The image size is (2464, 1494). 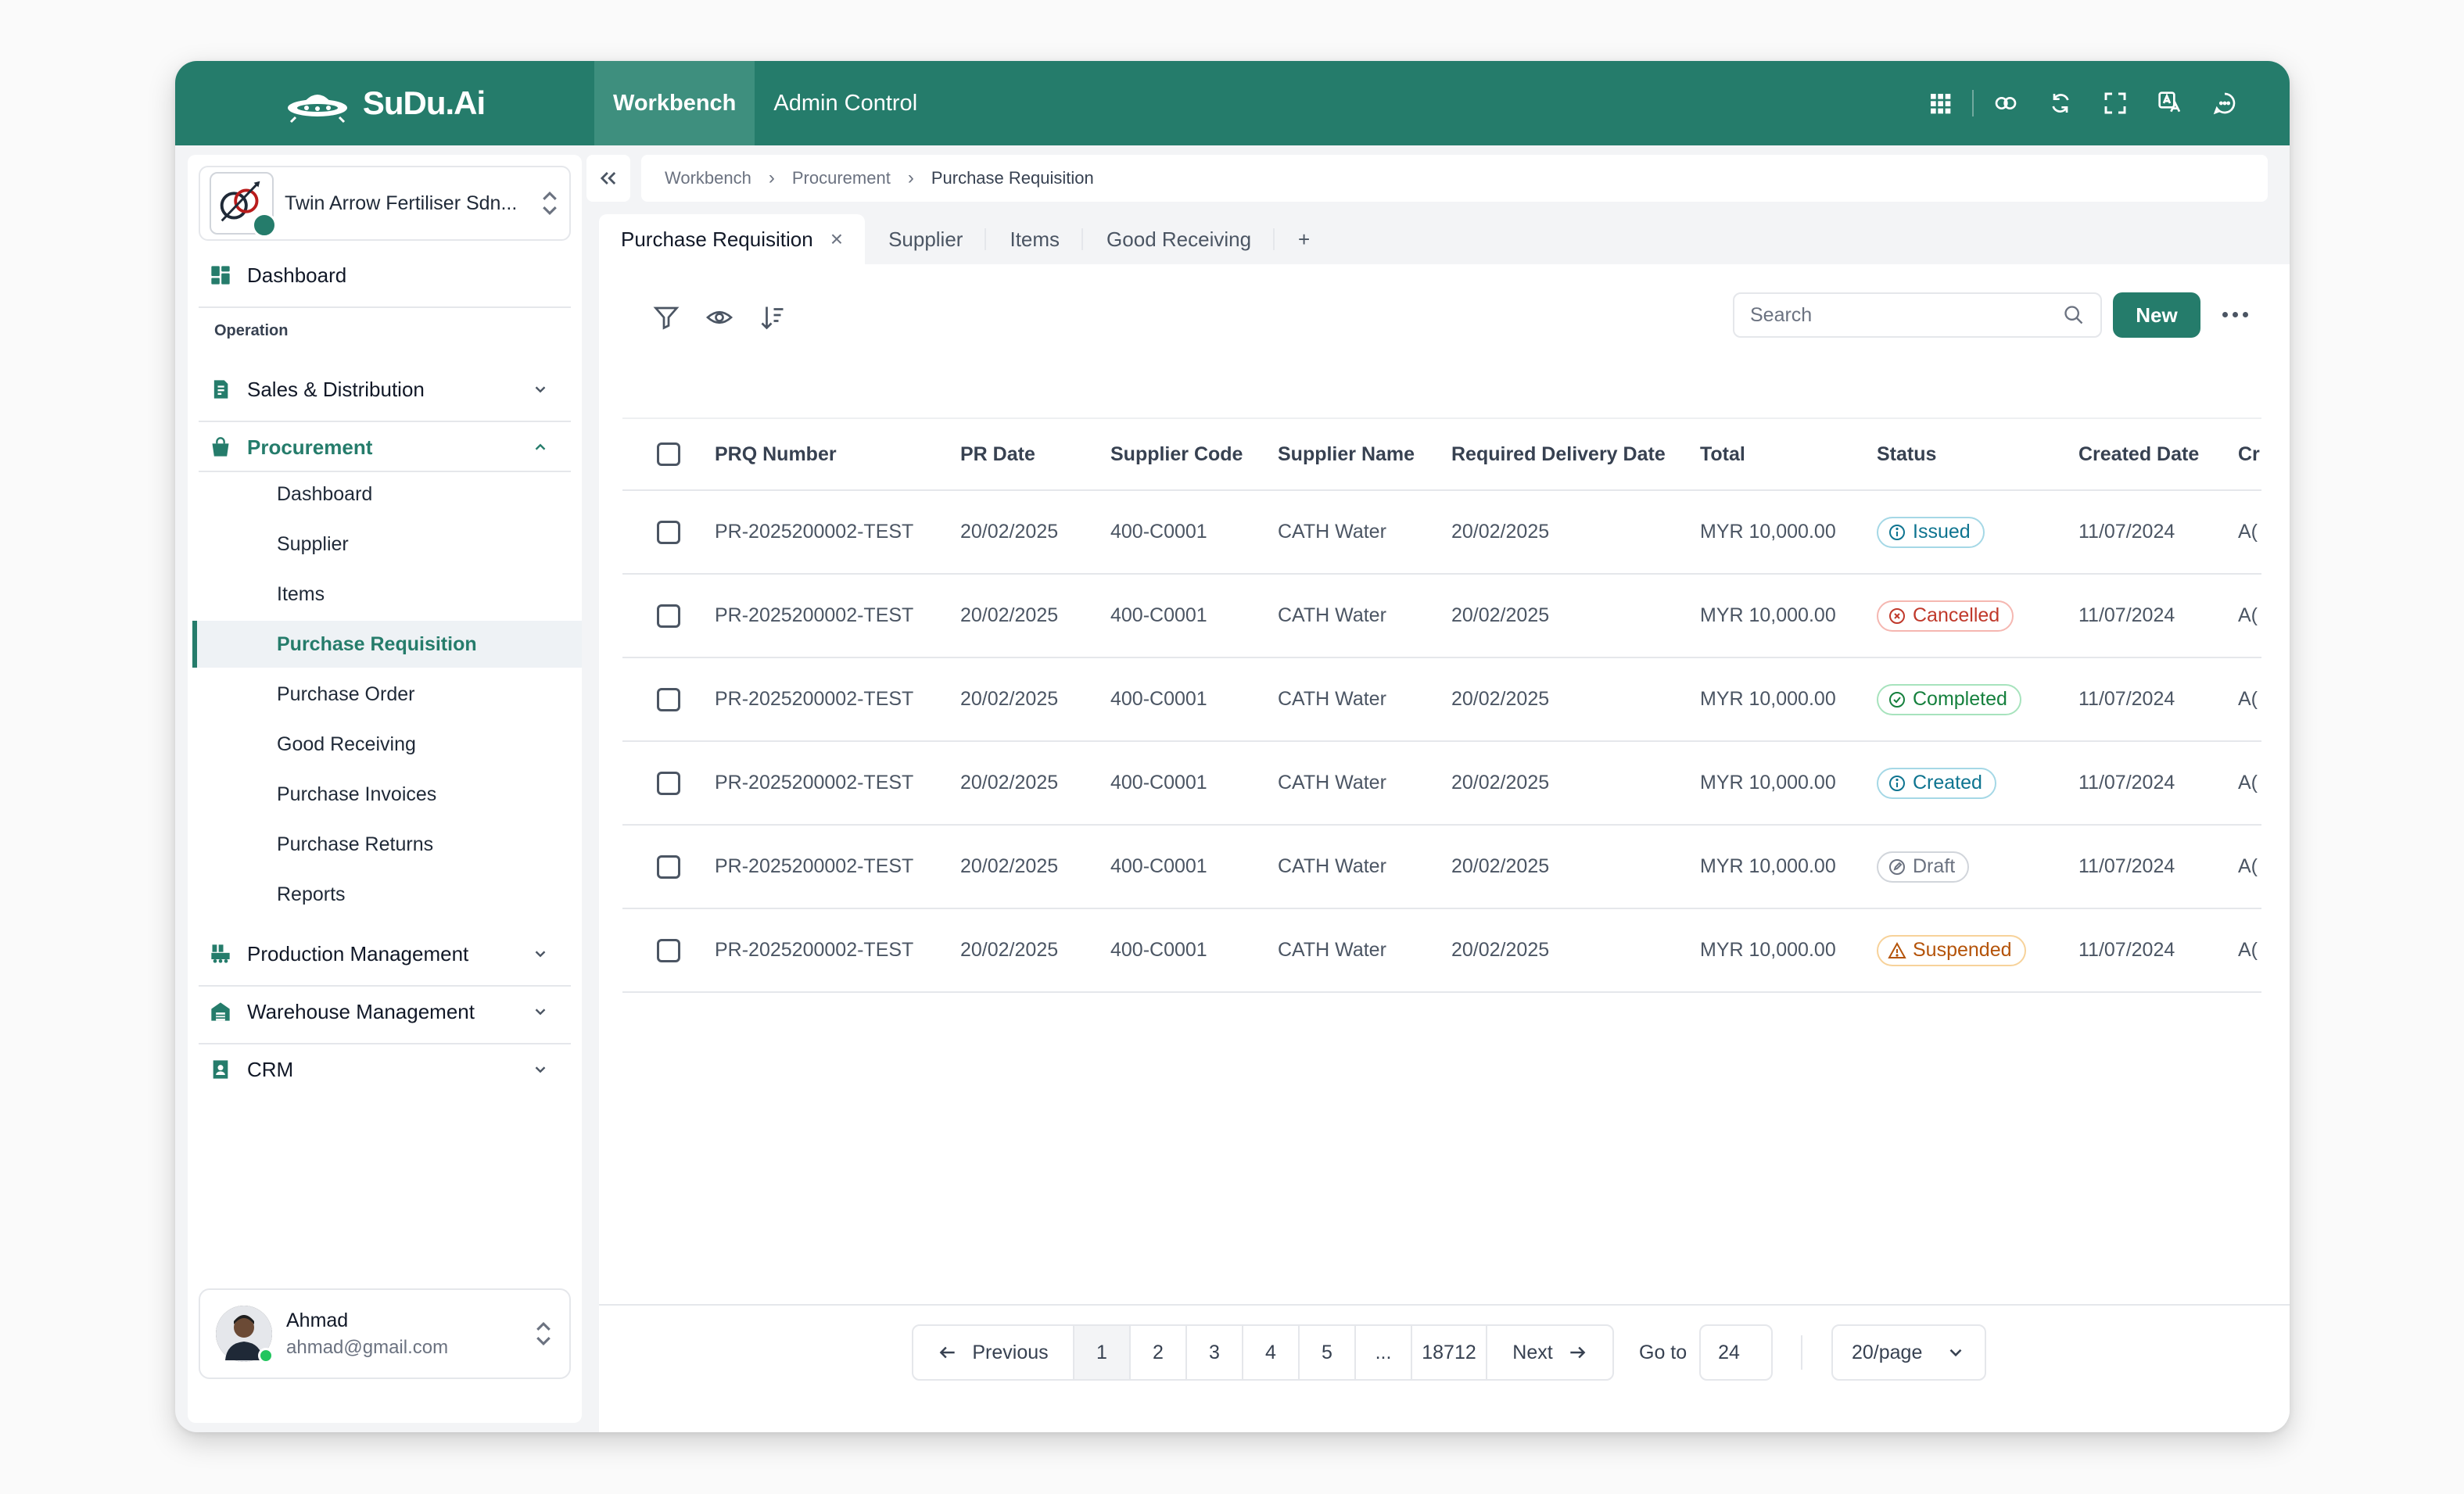 What do you see at coordinates (1909, 1352) in the screenshot?
I see `page-size-select: 20/page` at bounding box center [1909, 1352].